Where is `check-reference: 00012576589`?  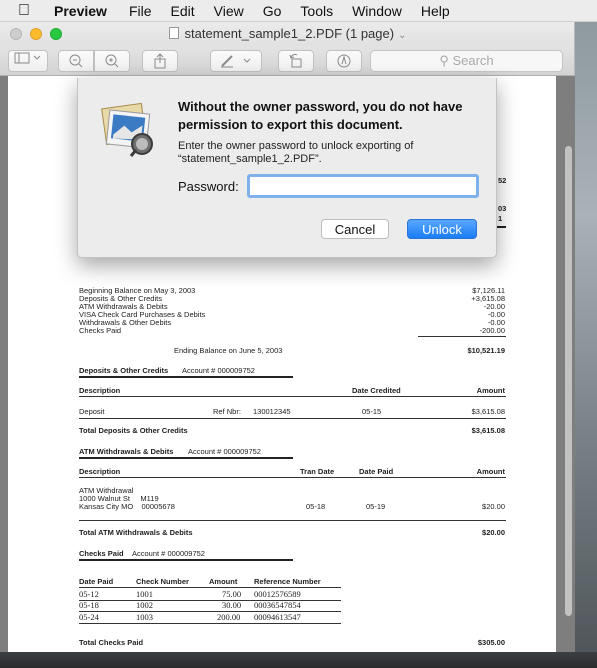
check-reference: 00012576589 is located at coordinates (277, 594).